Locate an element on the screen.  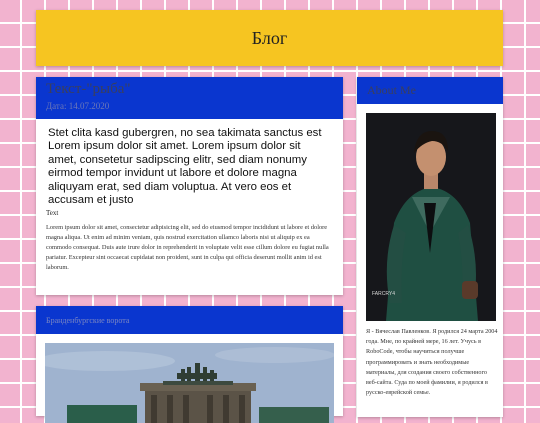
blog-title: Блог is located at coordinates (269, 37).